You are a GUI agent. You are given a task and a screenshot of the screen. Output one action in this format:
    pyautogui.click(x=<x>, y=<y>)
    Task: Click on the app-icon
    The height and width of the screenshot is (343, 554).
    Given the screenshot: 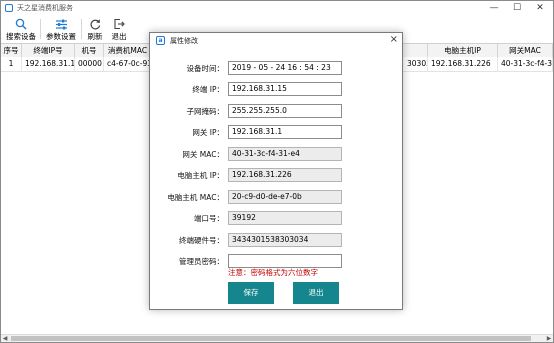 What is the action you would take?
    pyautogui.click(x=9, y=8)
    